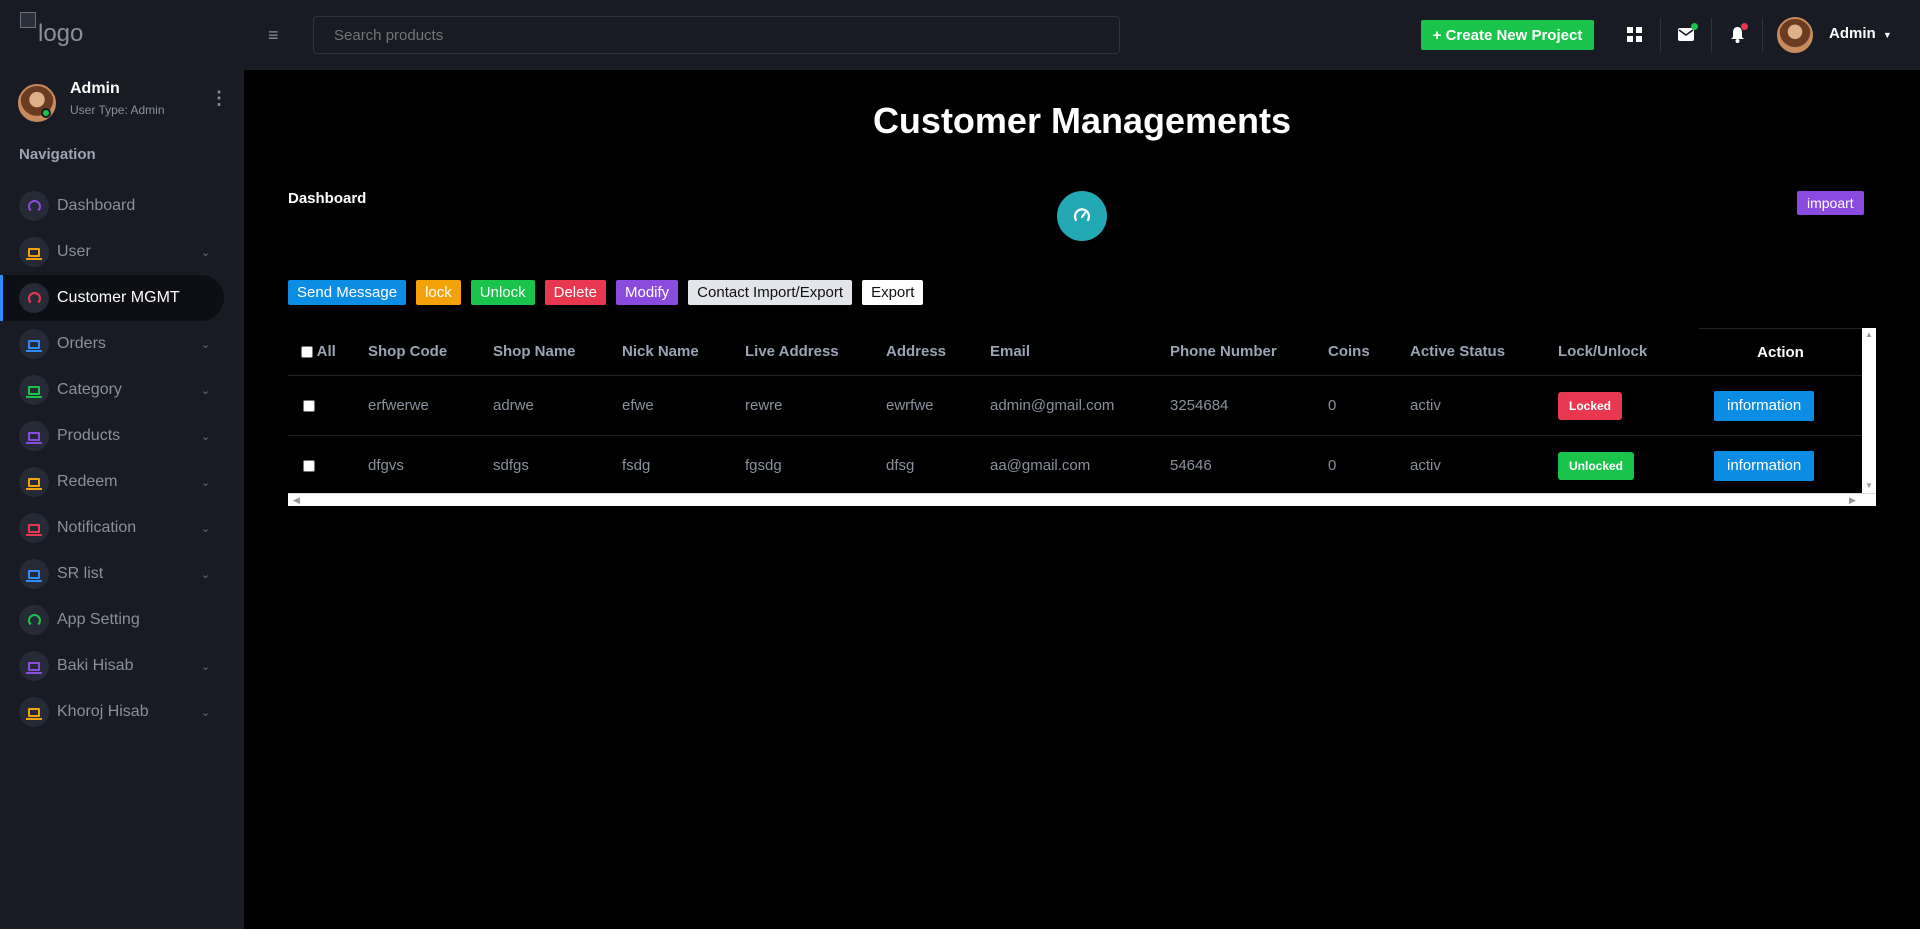 The image size is (1920, 929). I want to click on breadcrumb: Dashboard, so click(327, 198).